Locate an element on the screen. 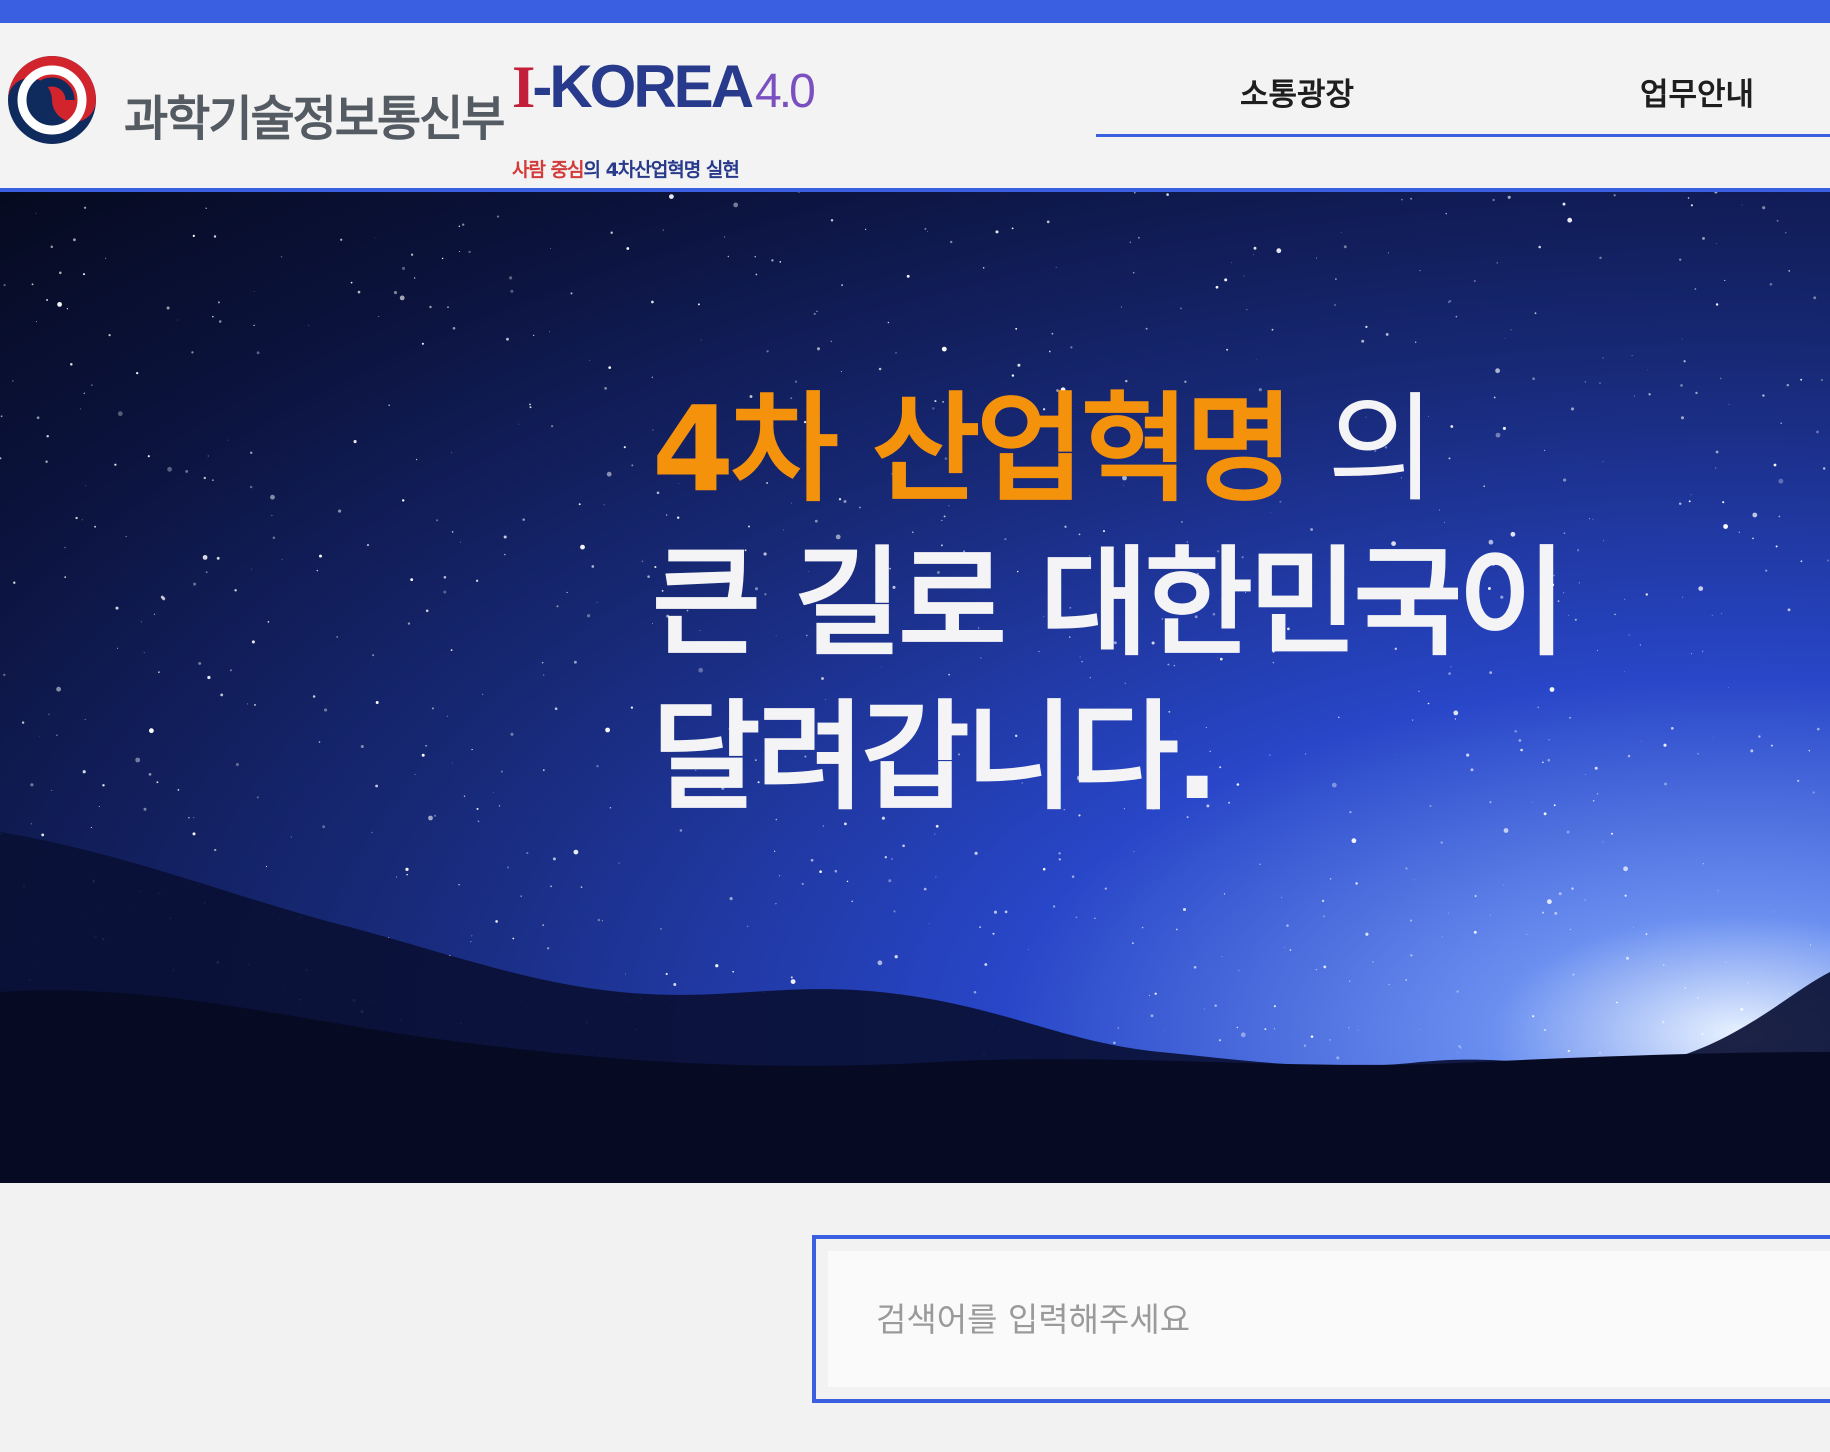 Image resolution: width=1830 pixels, height=1452 pixels. main-nav: 소통광장 업무안내 is located at coordinates (1463, 80).